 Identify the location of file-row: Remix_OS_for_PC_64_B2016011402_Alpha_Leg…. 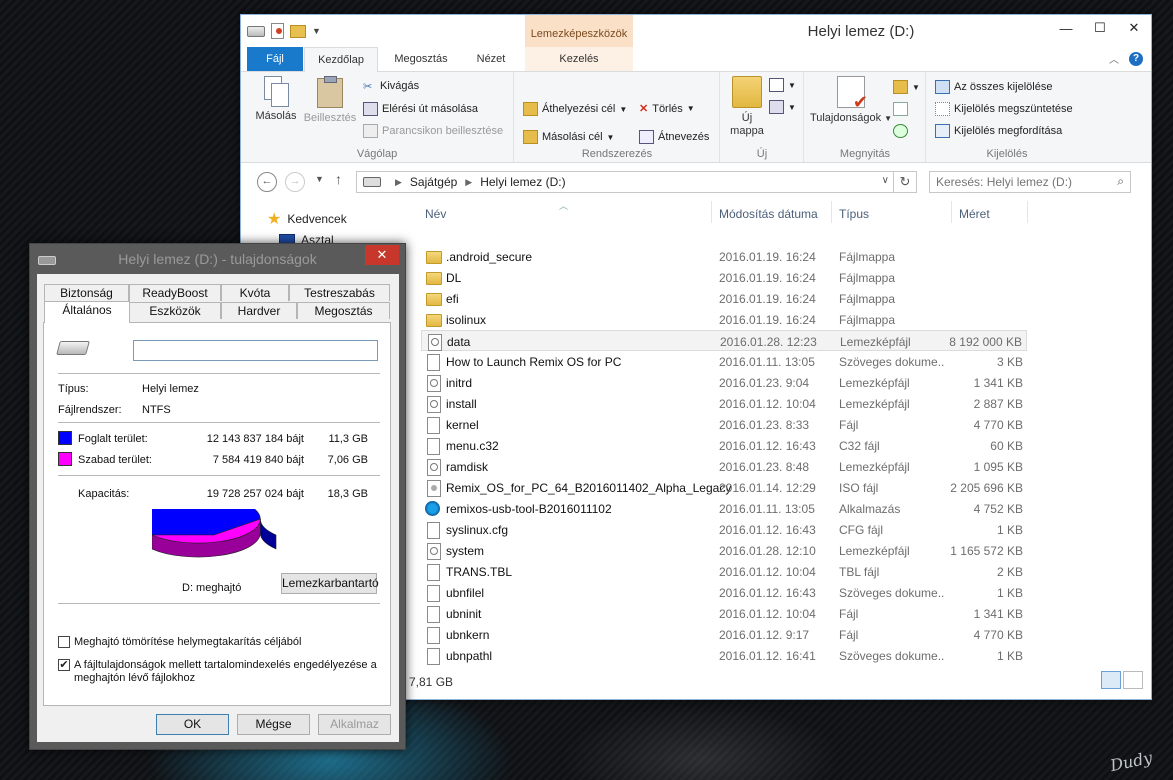
(724, 487).